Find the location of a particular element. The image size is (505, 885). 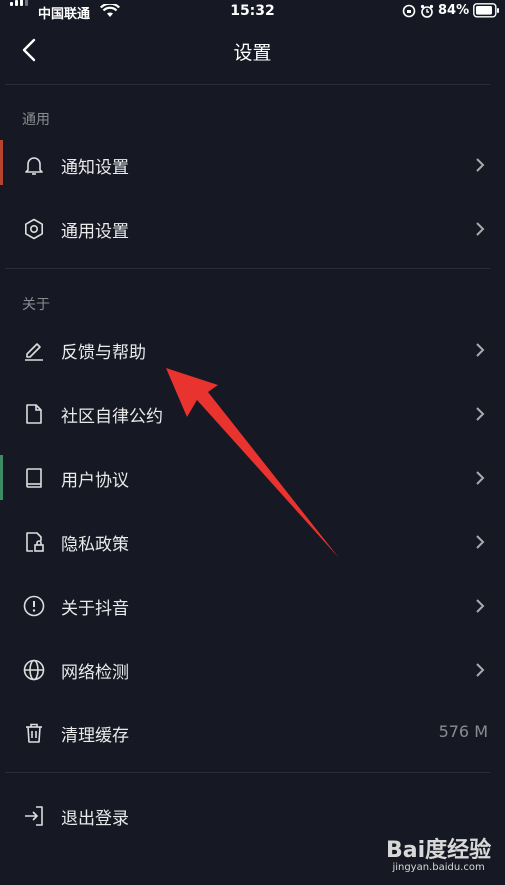

watermark-brand: Bai度经验 is located at coordinates (439, 850).